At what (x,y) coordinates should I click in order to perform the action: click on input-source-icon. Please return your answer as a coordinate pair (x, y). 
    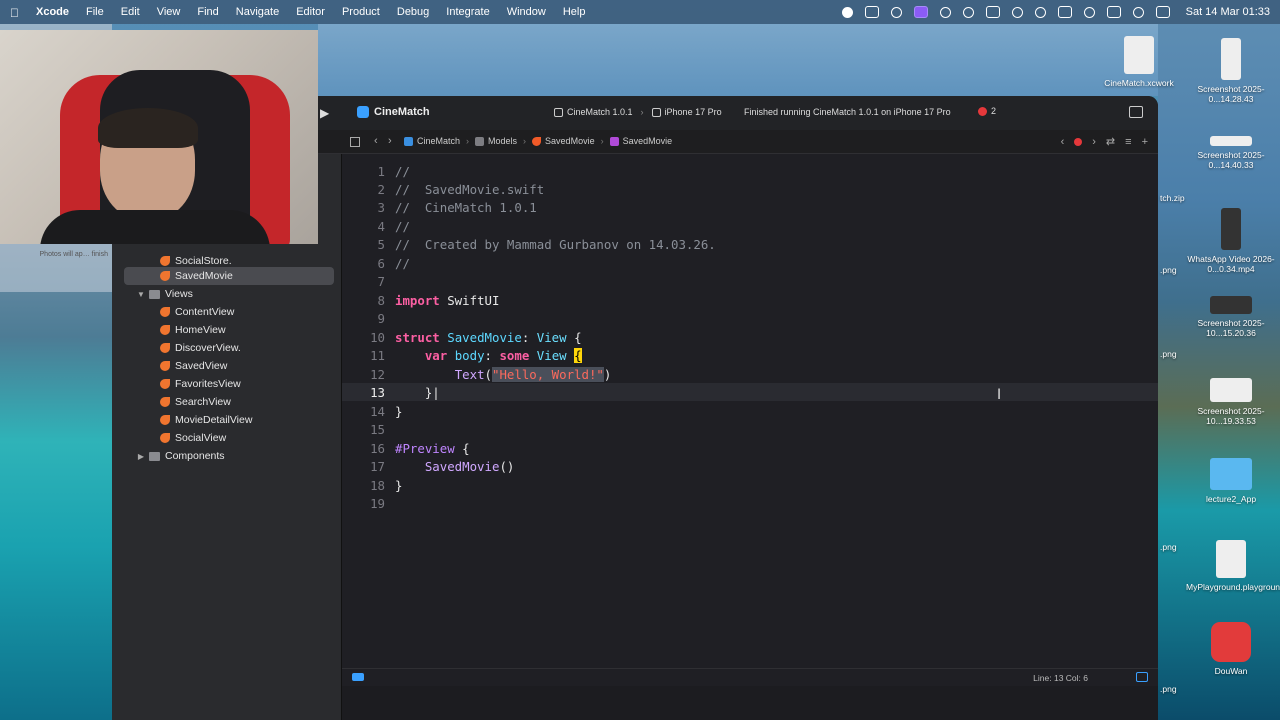
    Looking at the image, I should click on (1064, 12).